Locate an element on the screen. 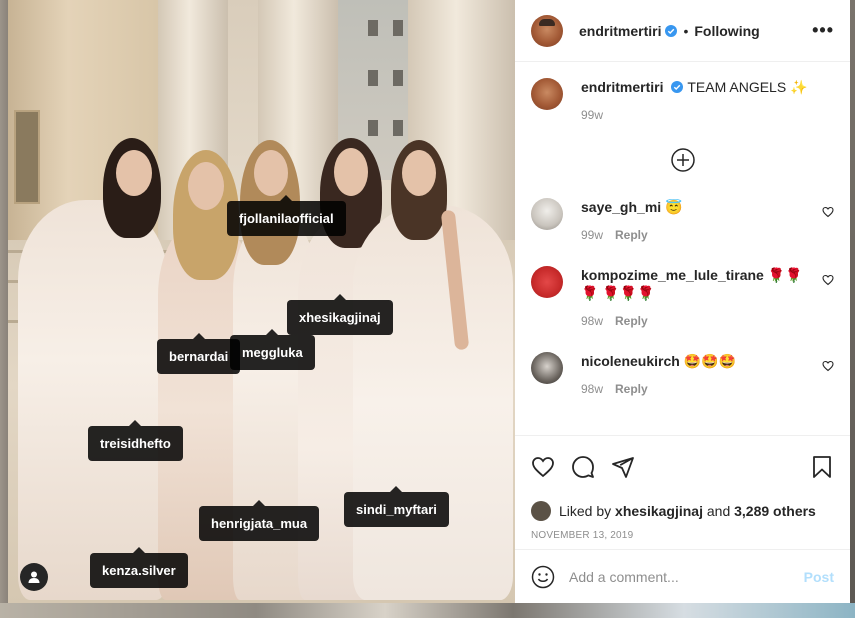 This screenshot has width=855, height=618. plus-circle-icon is located at coordinates (682, 160).